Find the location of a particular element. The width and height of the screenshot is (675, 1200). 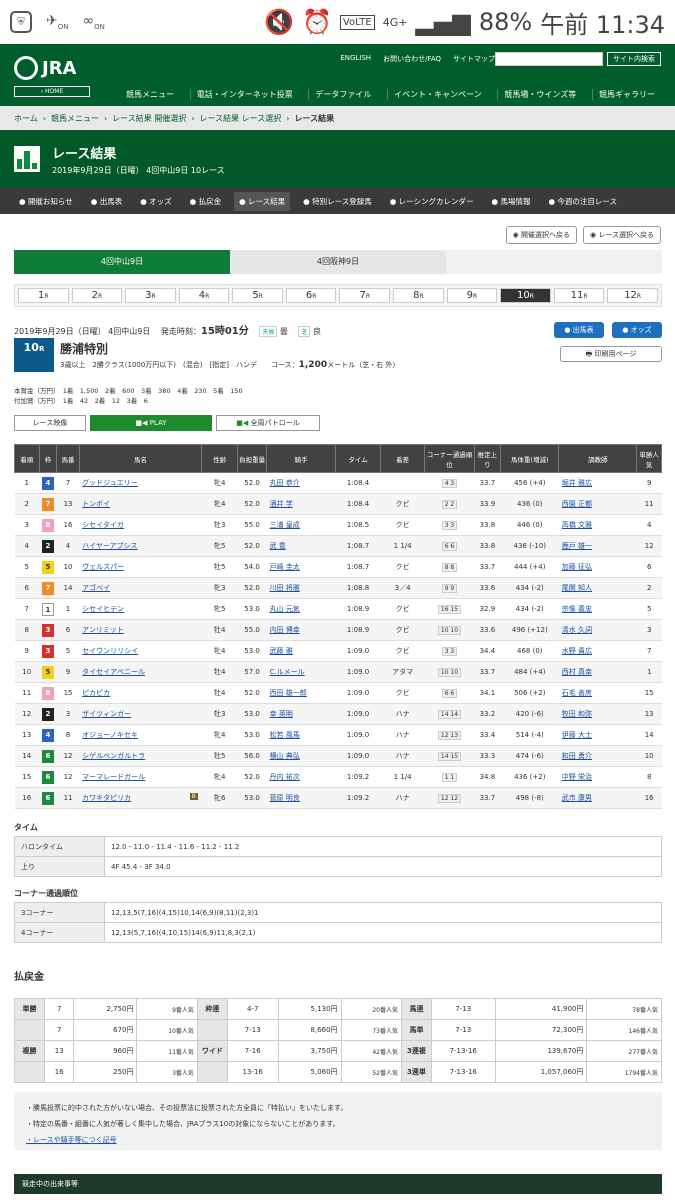

cell: 武藤 雅 is located at coordinates (301, 651).